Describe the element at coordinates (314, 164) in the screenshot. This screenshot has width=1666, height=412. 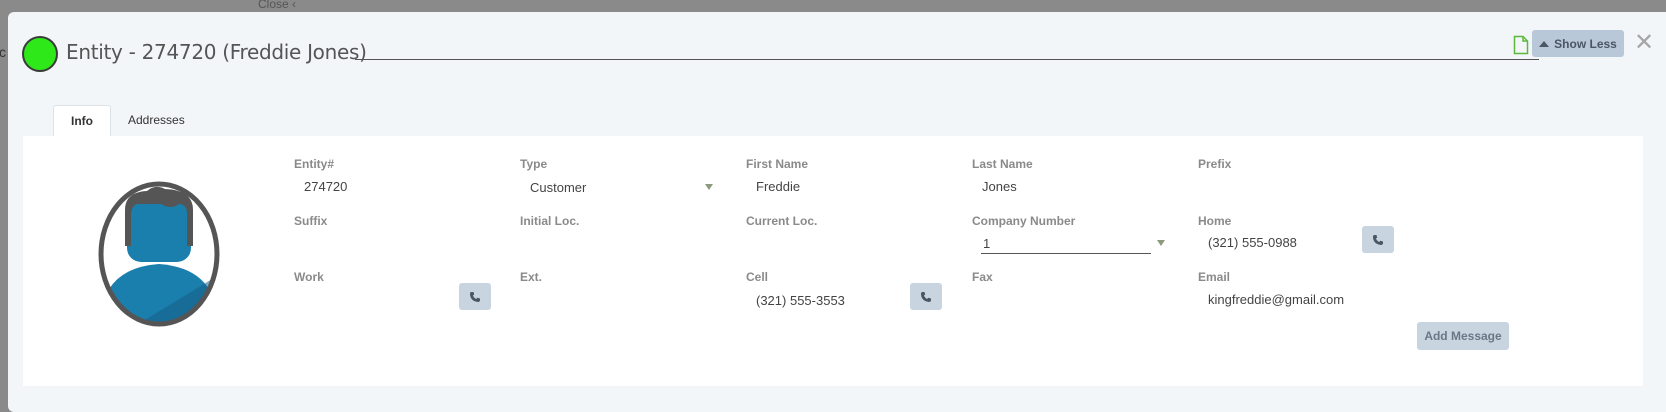
I see `entity-number-label: Entity#` at that location.